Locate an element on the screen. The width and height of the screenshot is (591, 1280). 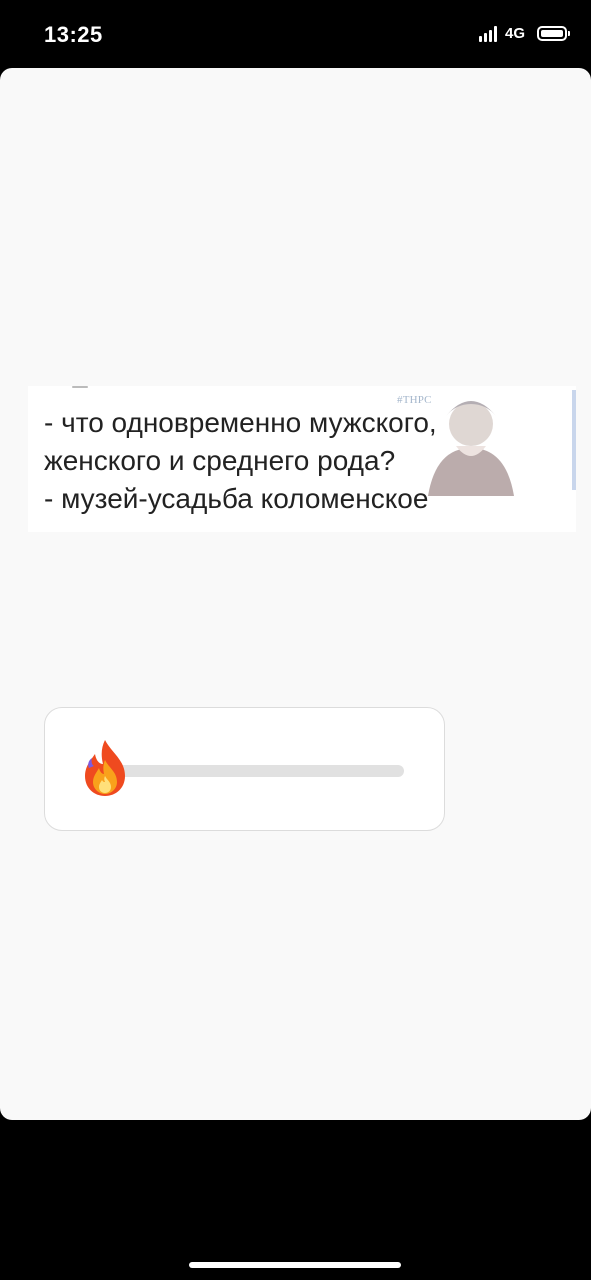
battery-icon is located at coordinates (553, 33).